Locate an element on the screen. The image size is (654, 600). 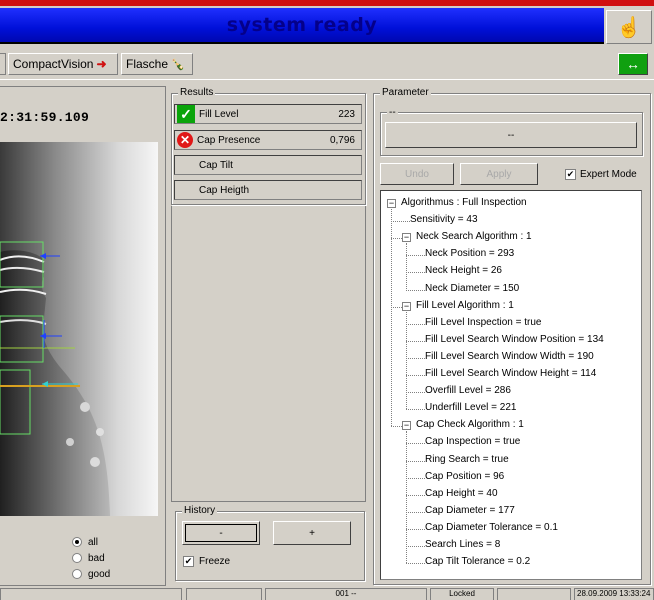
parameter-sub-title: -- is located at coordinates (392, 112).